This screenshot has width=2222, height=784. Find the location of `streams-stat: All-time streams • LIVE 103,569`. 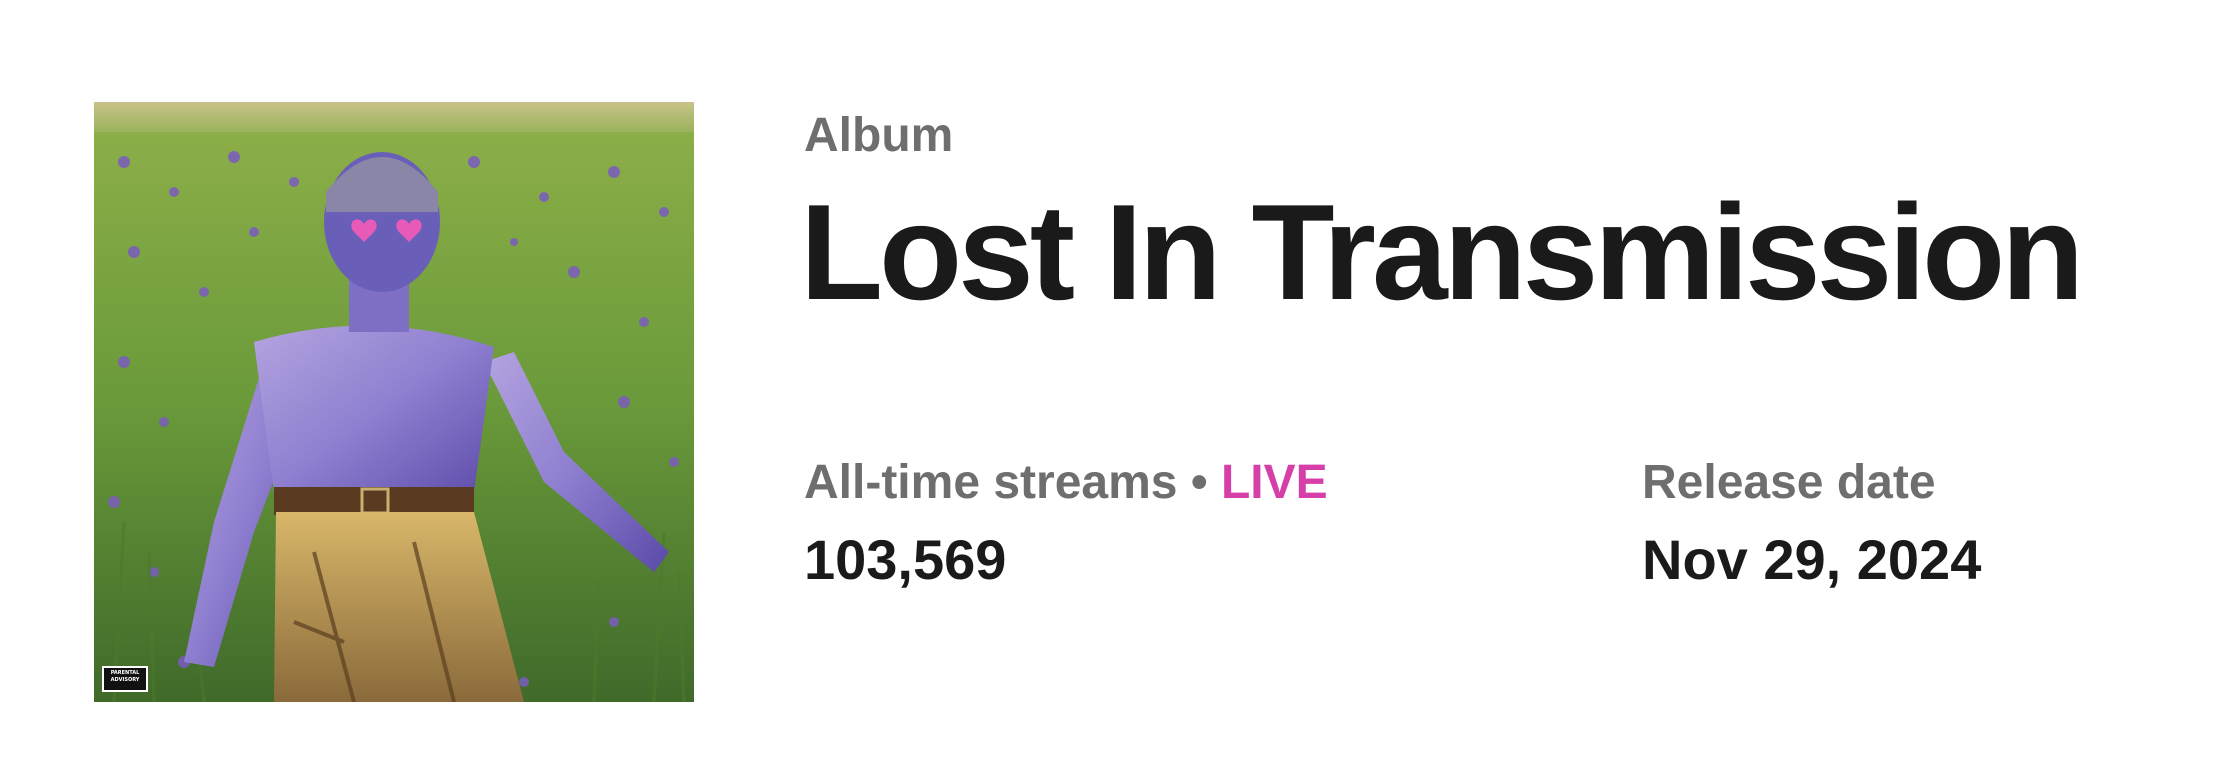

streams-stat: All-time streams • LIVE 103,569 is located at coordinates (1066, 523).